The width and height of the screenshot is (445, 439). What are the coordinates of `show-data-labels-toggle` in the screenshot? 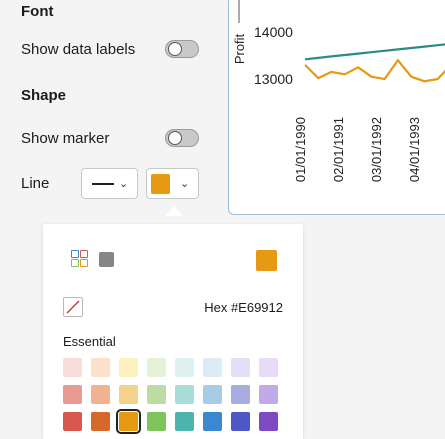 It's located at (182, 49).